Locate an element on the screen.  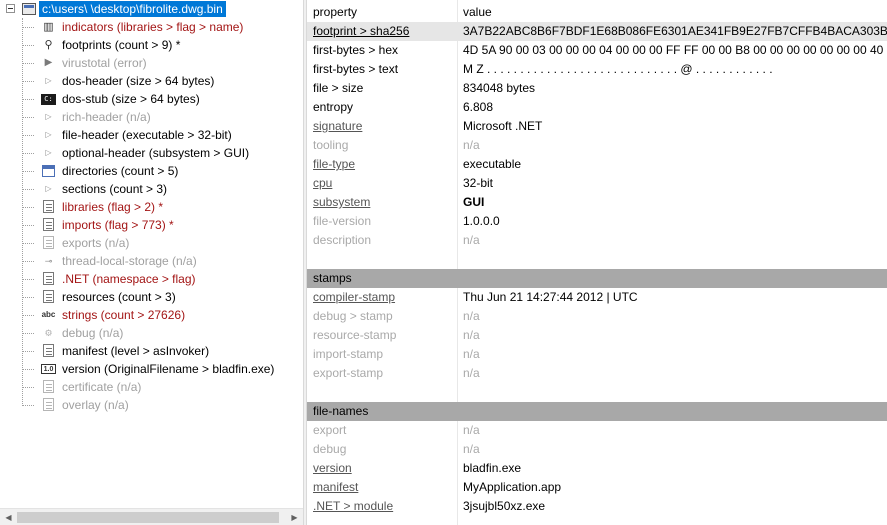
value-cell: 1.0.0.0 is located at coordinates (481, 221).